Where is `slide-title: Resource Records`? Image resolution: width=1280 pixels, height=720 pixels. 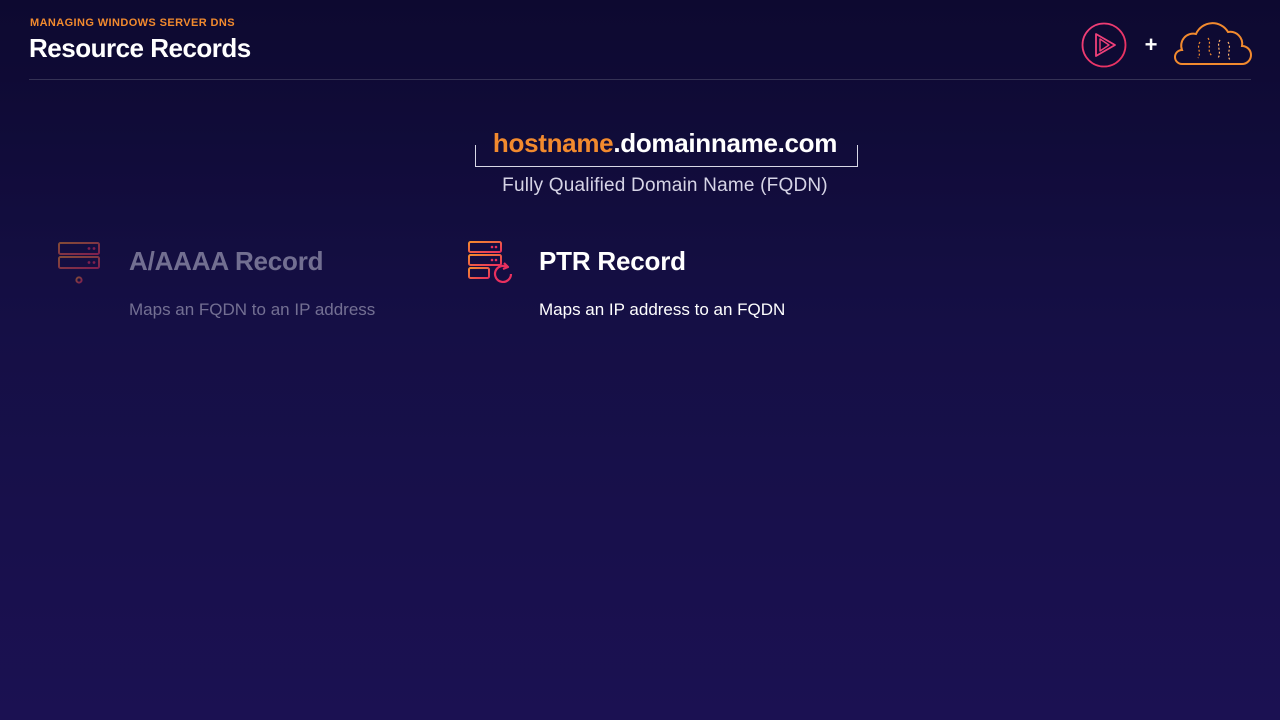
slide-title: Resource Records is located at coordinates (140, 48).